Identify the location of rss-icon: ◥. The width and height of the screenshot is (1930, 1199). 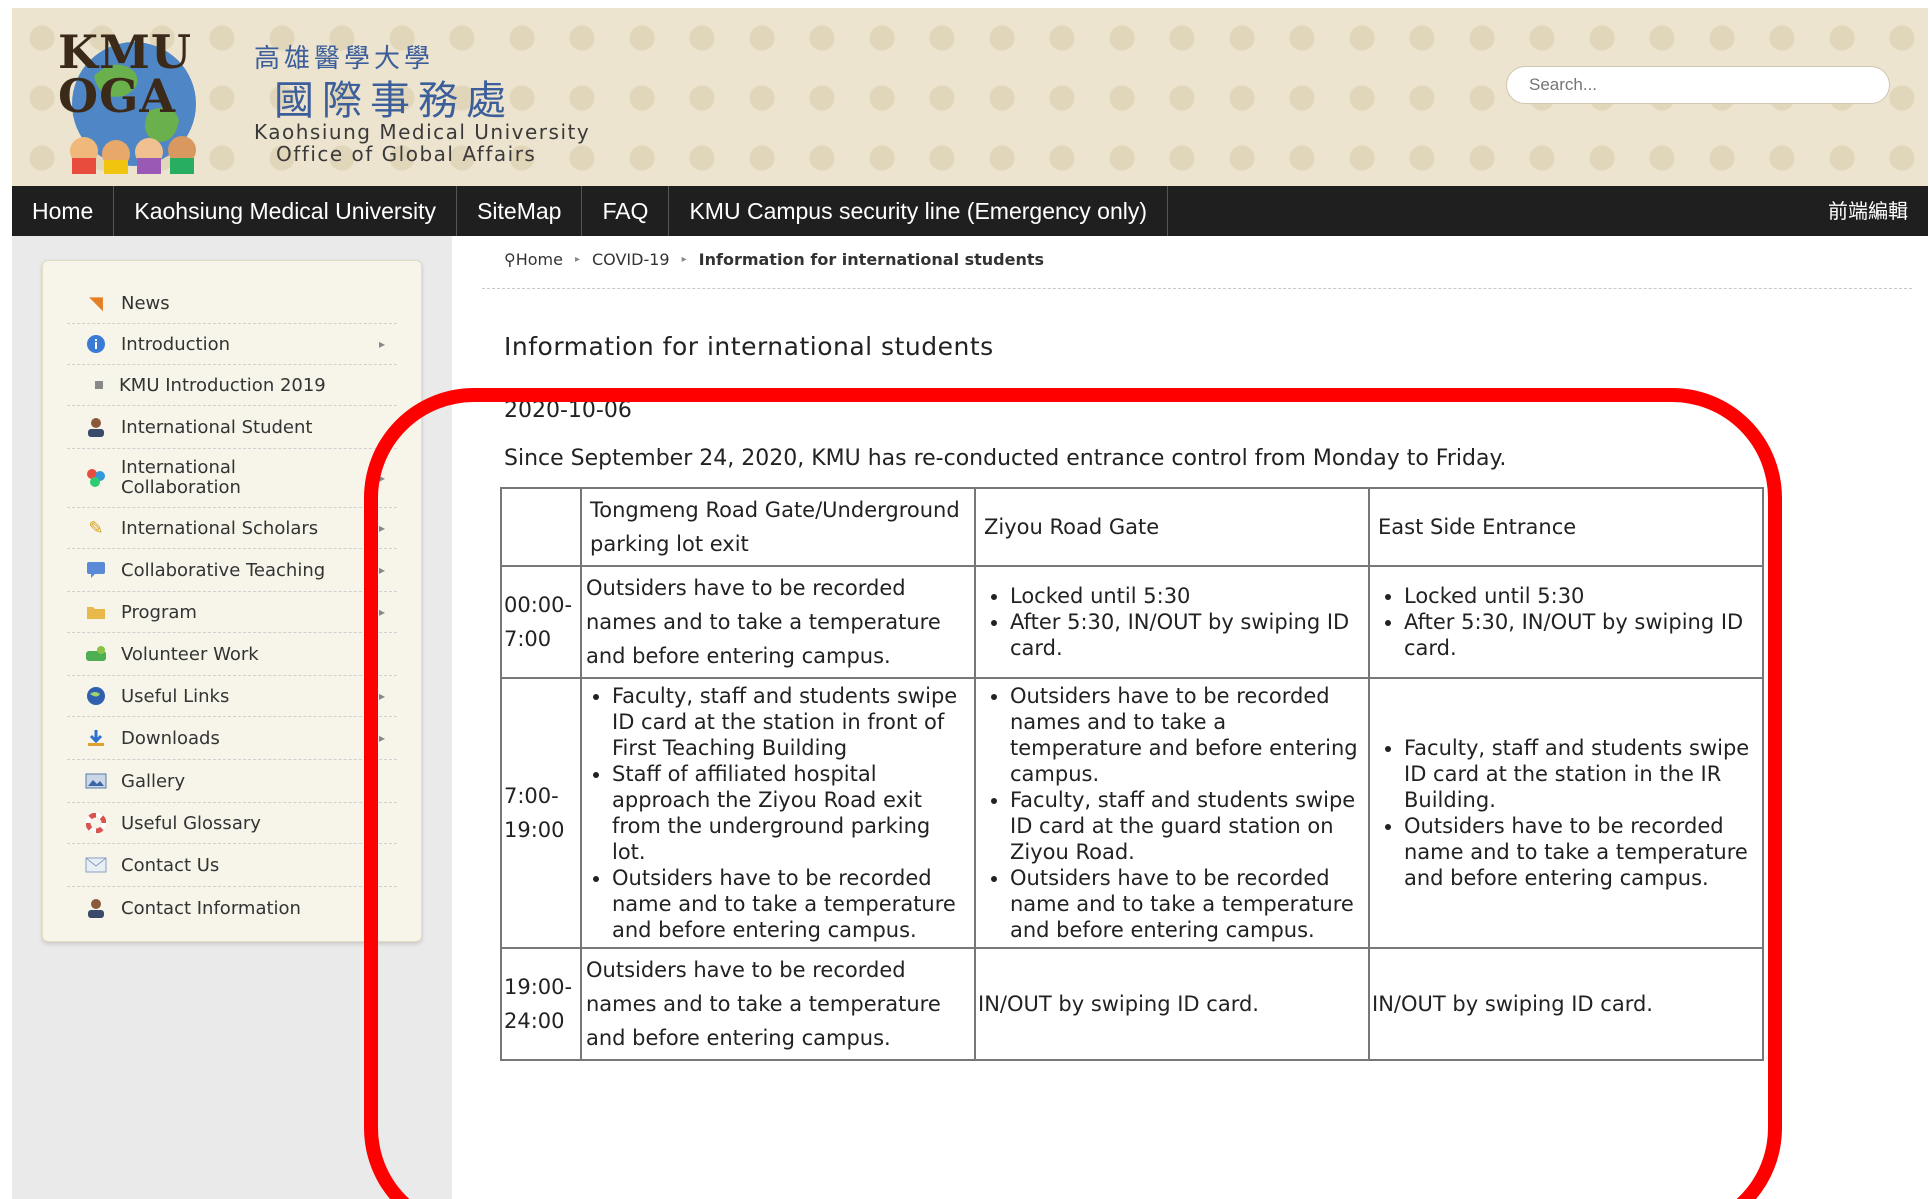
(96, 303).